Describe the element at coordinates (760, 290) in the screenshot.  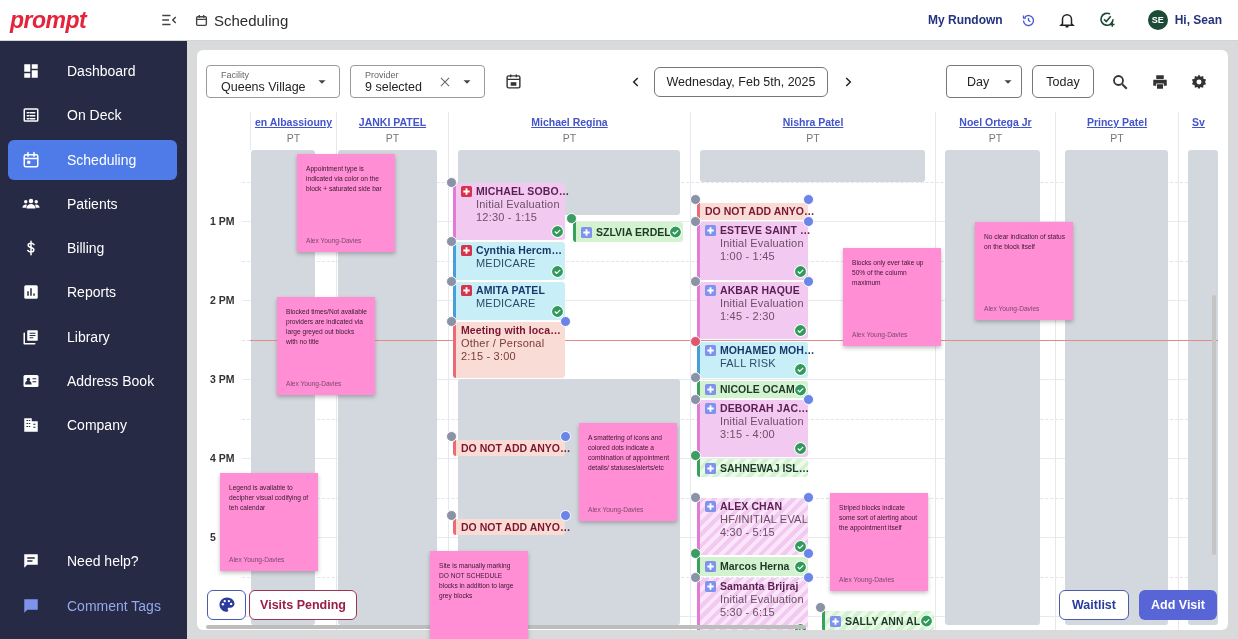
I see `patient-name: AKBAR HAQUE` at that location.